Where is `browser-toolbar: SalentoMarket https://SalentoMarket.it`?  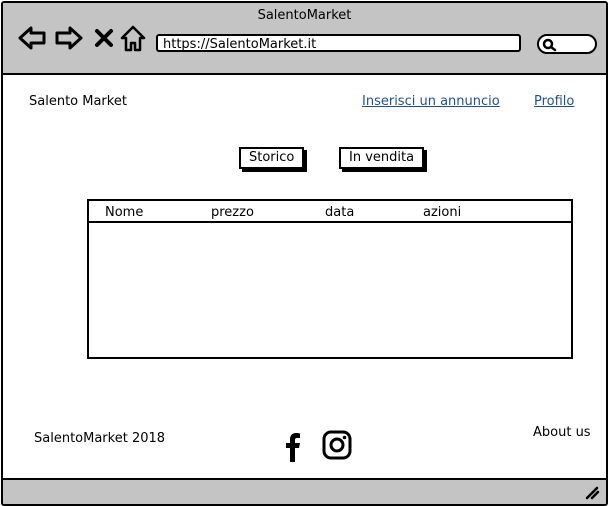
browser-toolbar: SalentoMarket https://SalentoMarket.it is located at coordinates (304, 39).